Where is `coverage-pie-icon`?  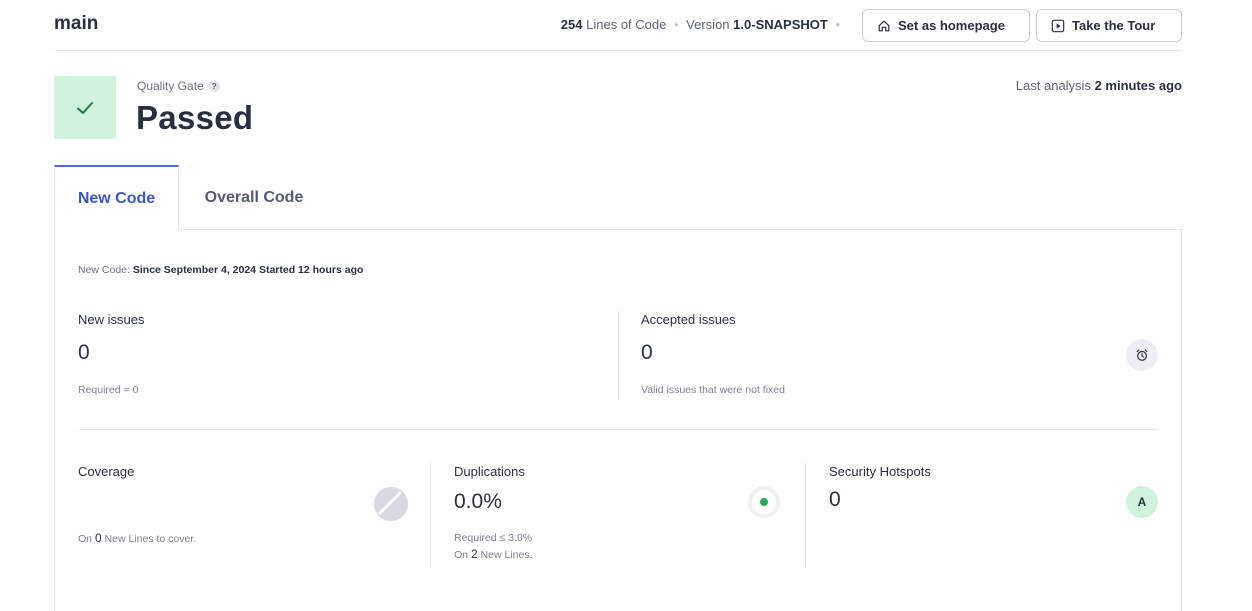 coverage-pie-icon is located at coordinates (391, 504).